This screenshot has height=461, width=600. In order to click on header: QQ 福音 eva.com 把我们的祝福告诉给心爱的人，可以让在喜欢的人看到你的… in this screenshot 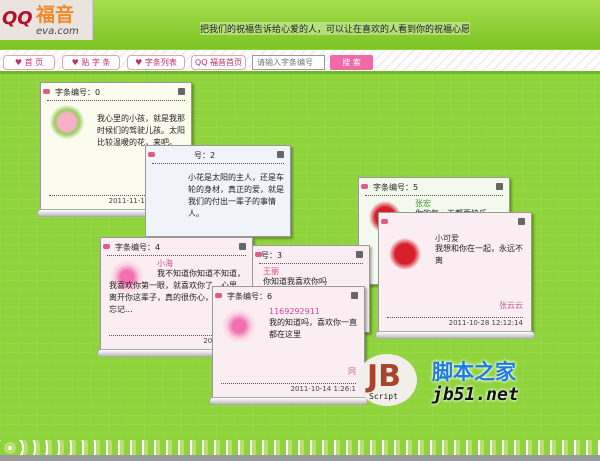, I will do `click(300, 24)`.